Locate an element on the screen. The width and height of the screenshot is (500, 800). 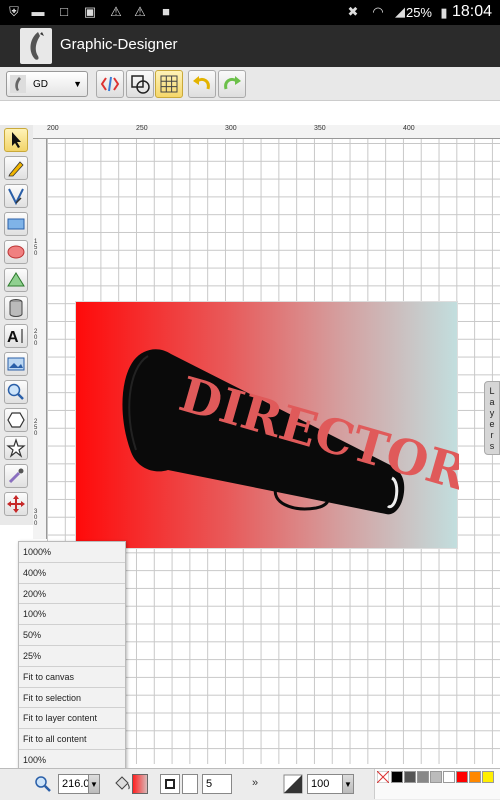
code-view-button is located at coordinates (110, 84).